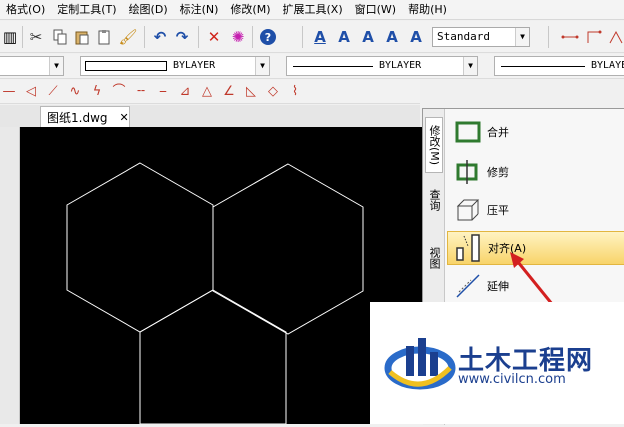  I want to click on line-icon: —, so click(9, 92).